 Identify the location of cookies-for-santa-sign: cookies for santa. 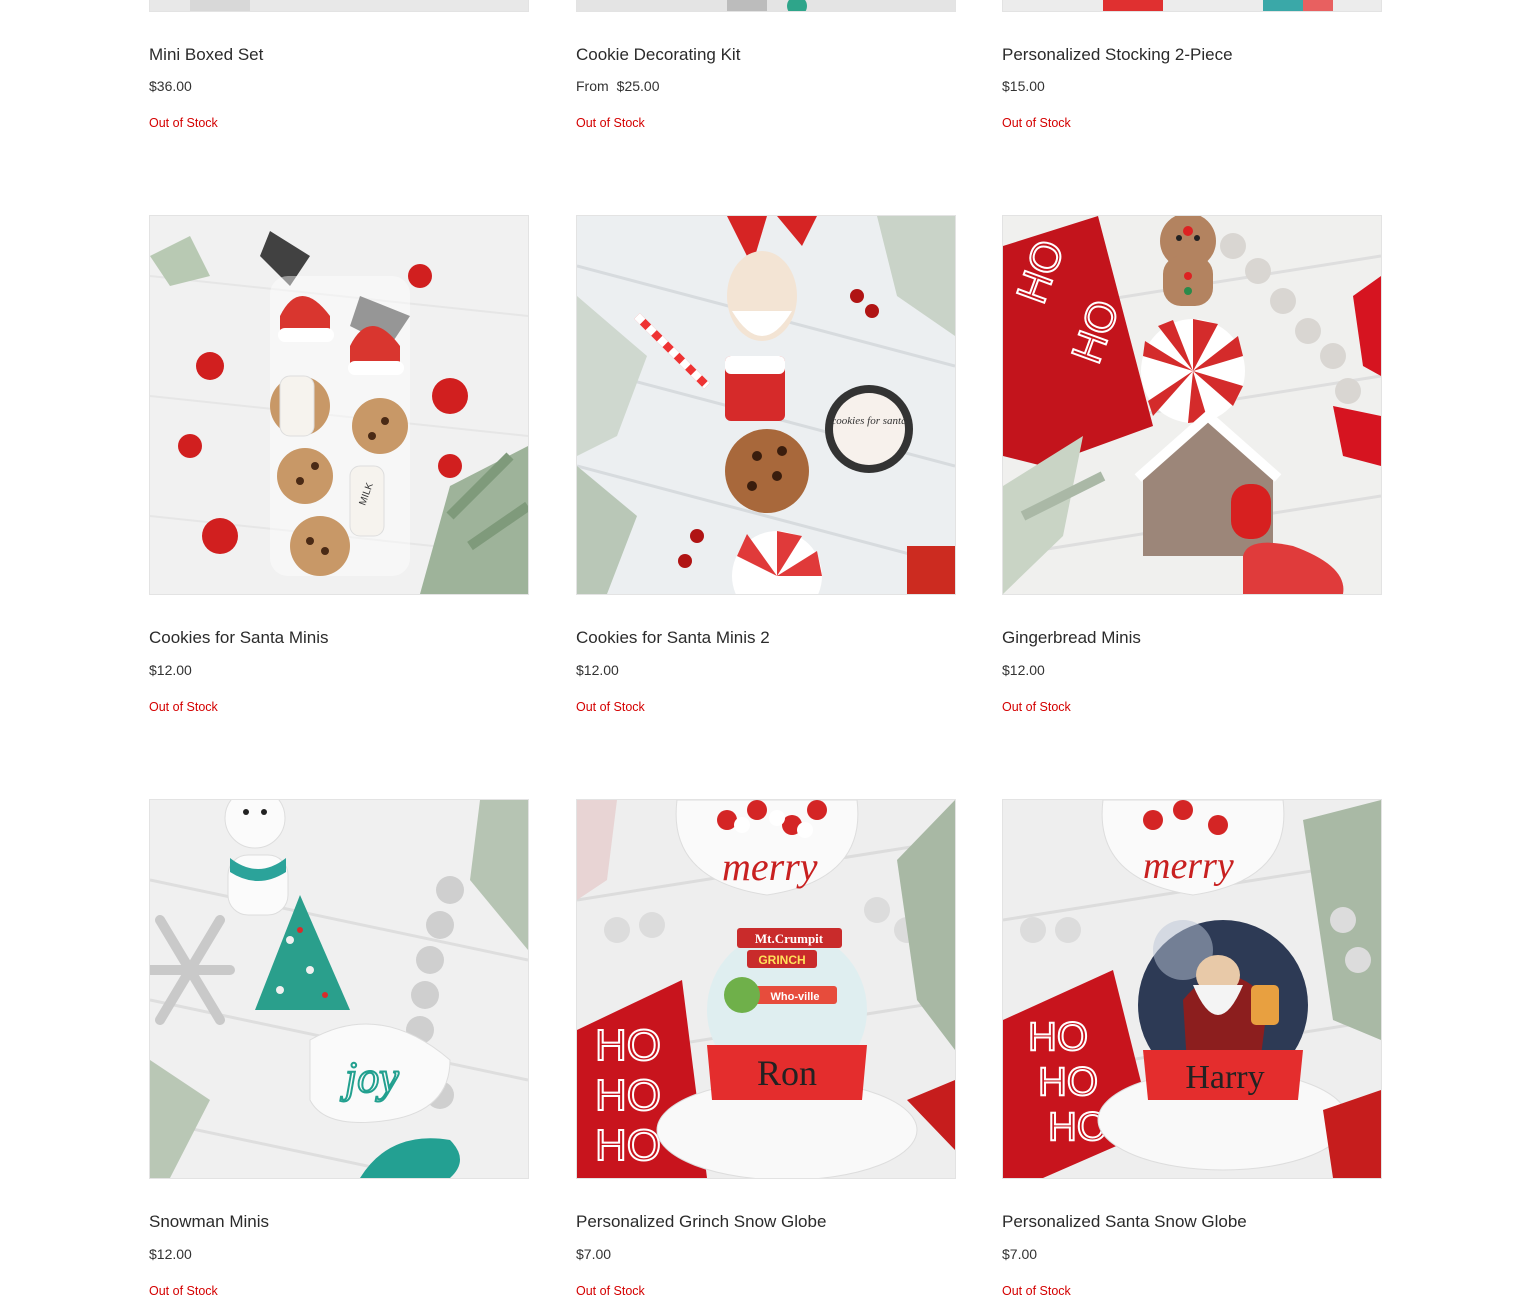
(869, 421).